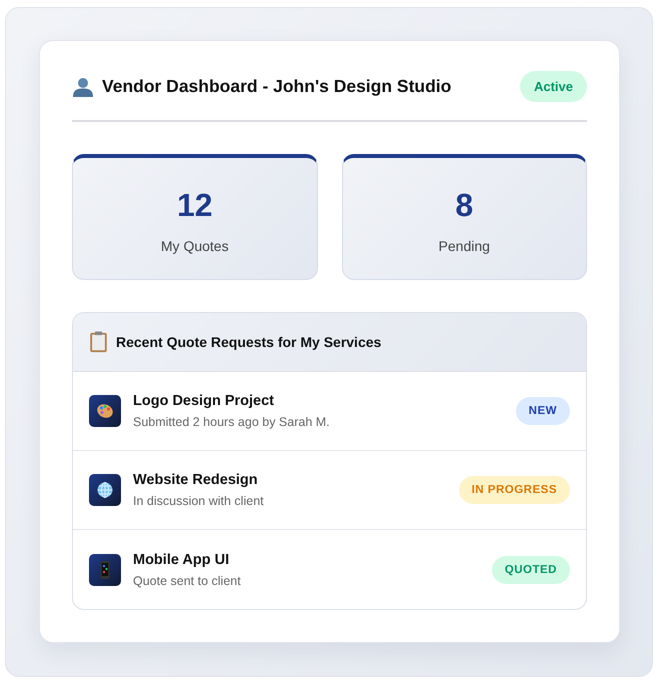 This screenshot has width=663, height=686. What do you see at coordinates (329, 490) in the screenshot?
I see `request-row: Website Redesign In discussion with client IN PROGRESS` at bounding box center [329, 490].